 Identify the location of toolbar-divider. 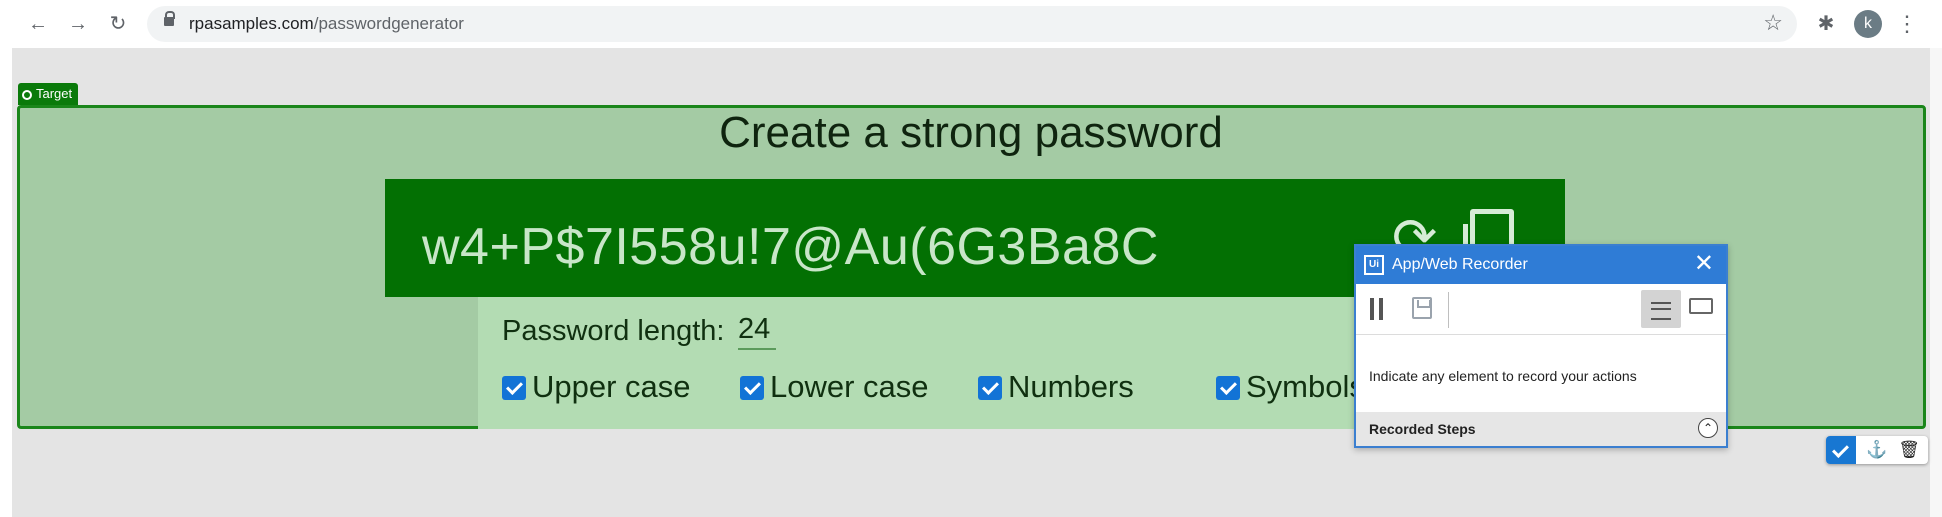
(1448, 310).